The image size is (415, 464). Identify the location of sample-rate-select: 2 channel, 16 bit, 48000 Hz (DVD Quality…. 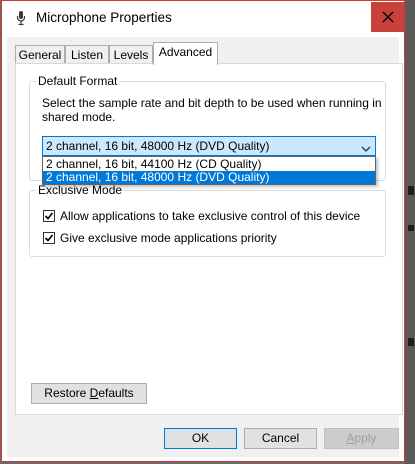
(209, 146).